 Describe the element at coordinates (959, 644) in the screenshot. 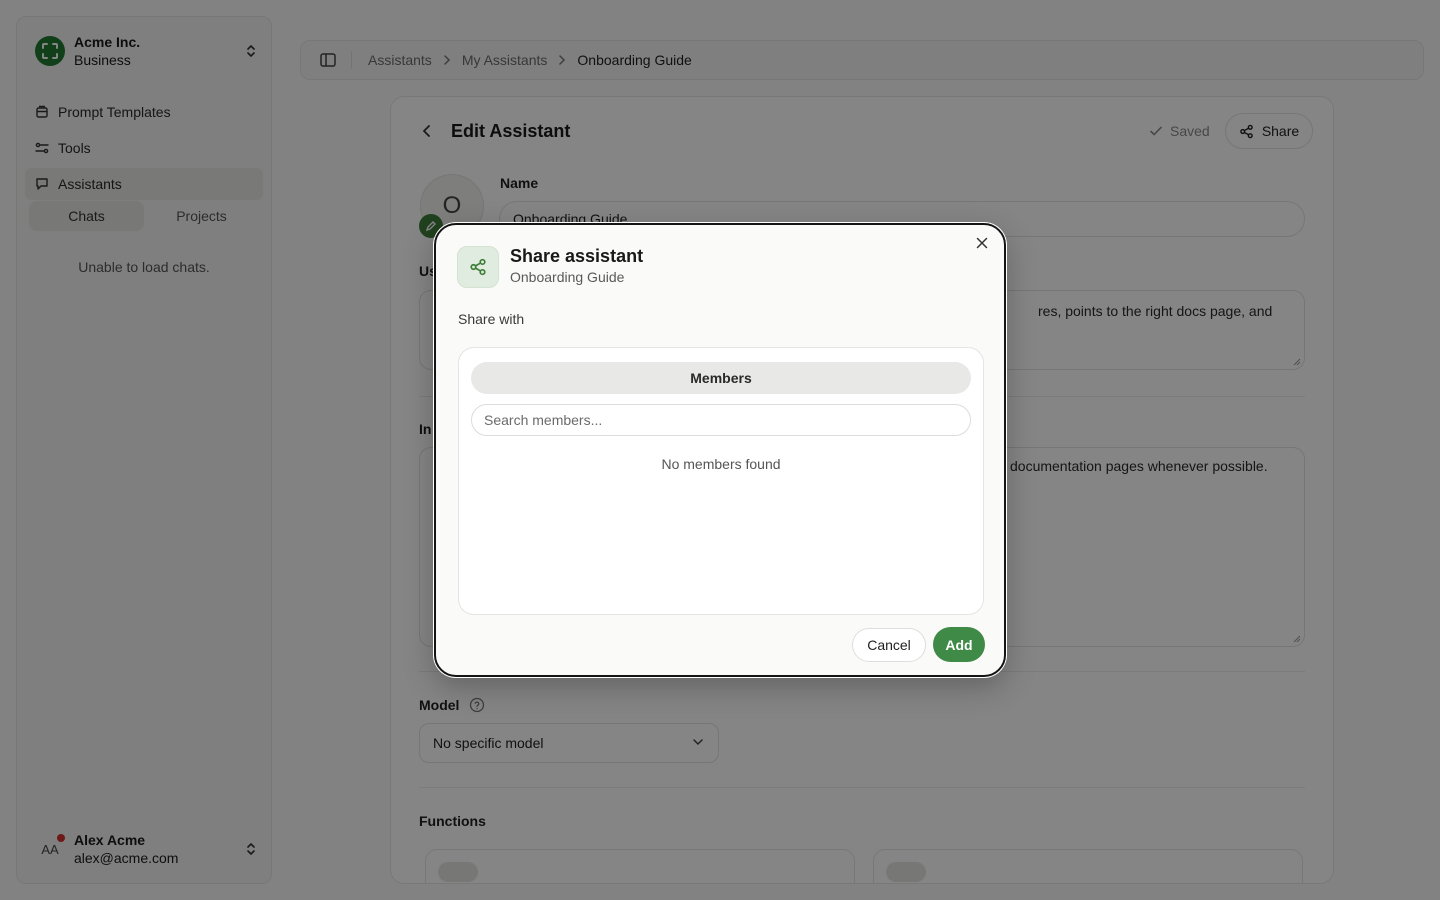

I see `add-button: Add` at that location.